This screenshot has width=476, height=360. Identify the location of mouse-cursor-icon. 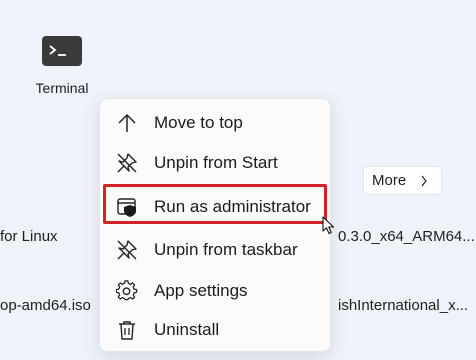
(328, 225).